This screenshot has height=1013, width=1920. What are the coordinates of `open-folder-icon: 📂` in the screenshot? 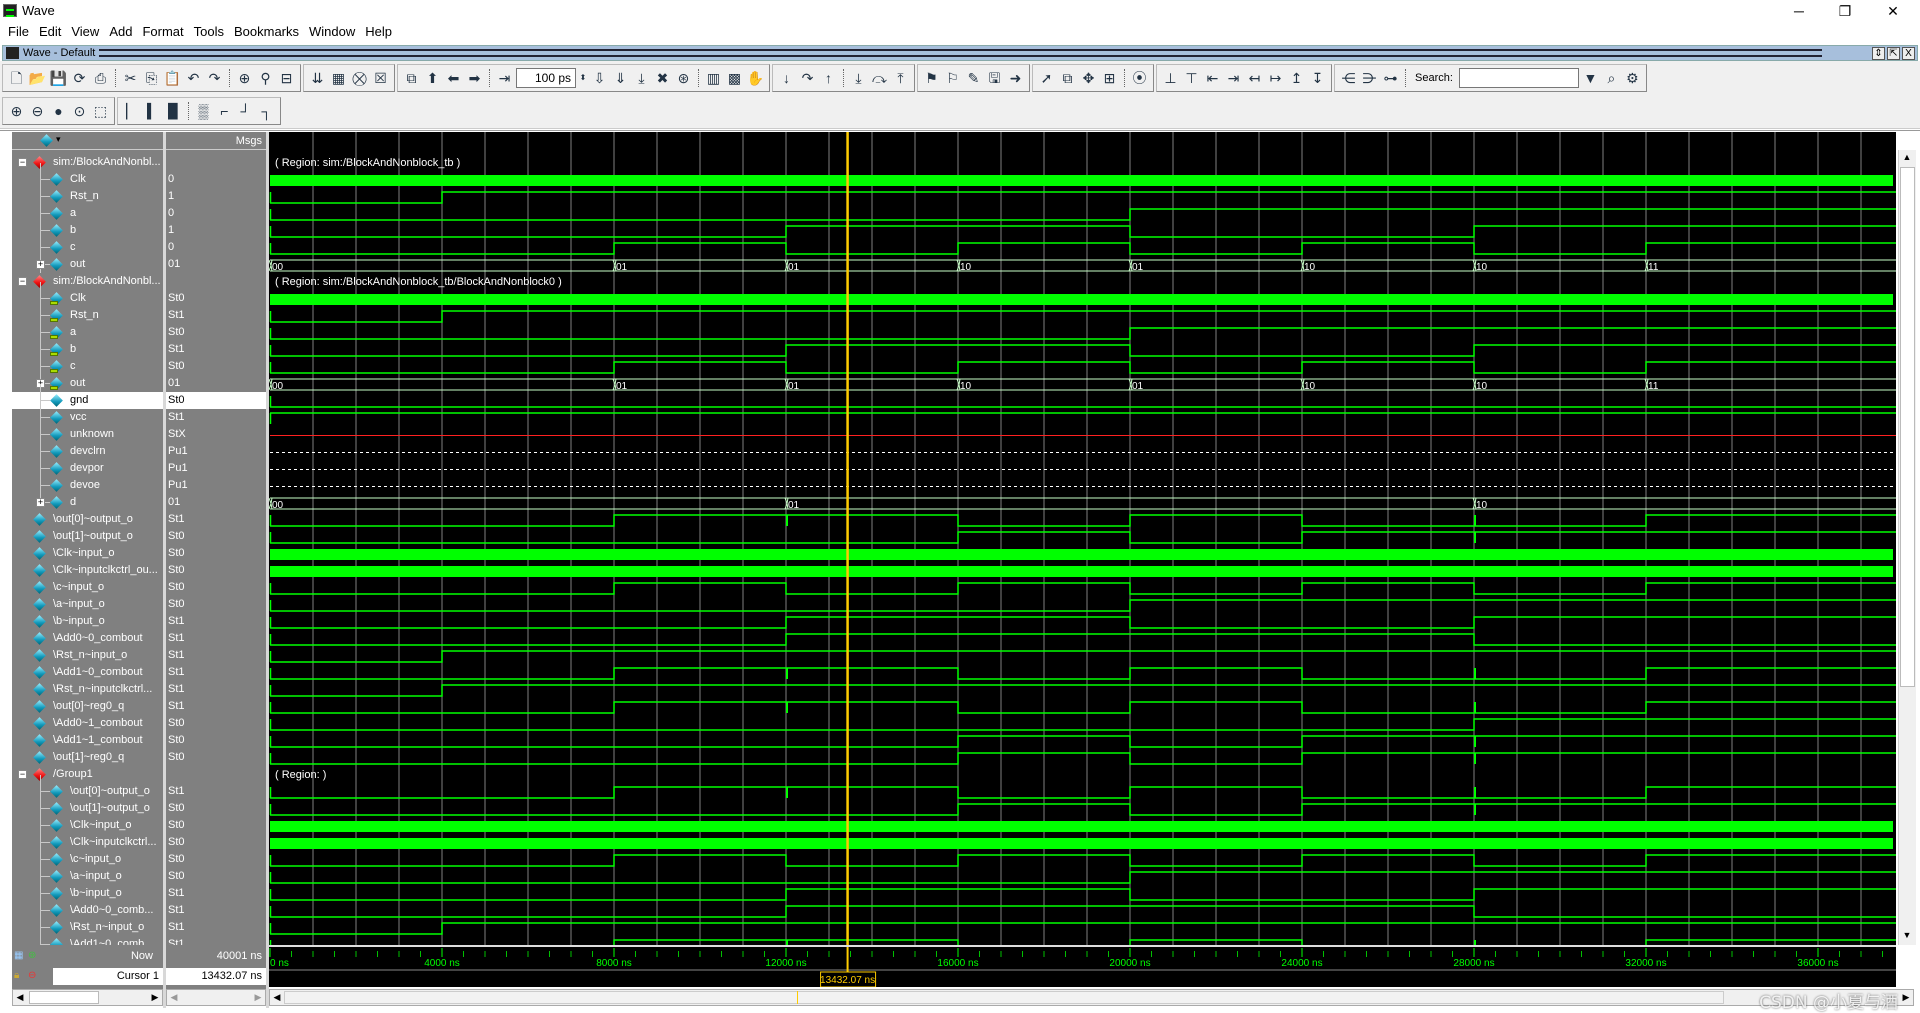 It's located at (37, 78).